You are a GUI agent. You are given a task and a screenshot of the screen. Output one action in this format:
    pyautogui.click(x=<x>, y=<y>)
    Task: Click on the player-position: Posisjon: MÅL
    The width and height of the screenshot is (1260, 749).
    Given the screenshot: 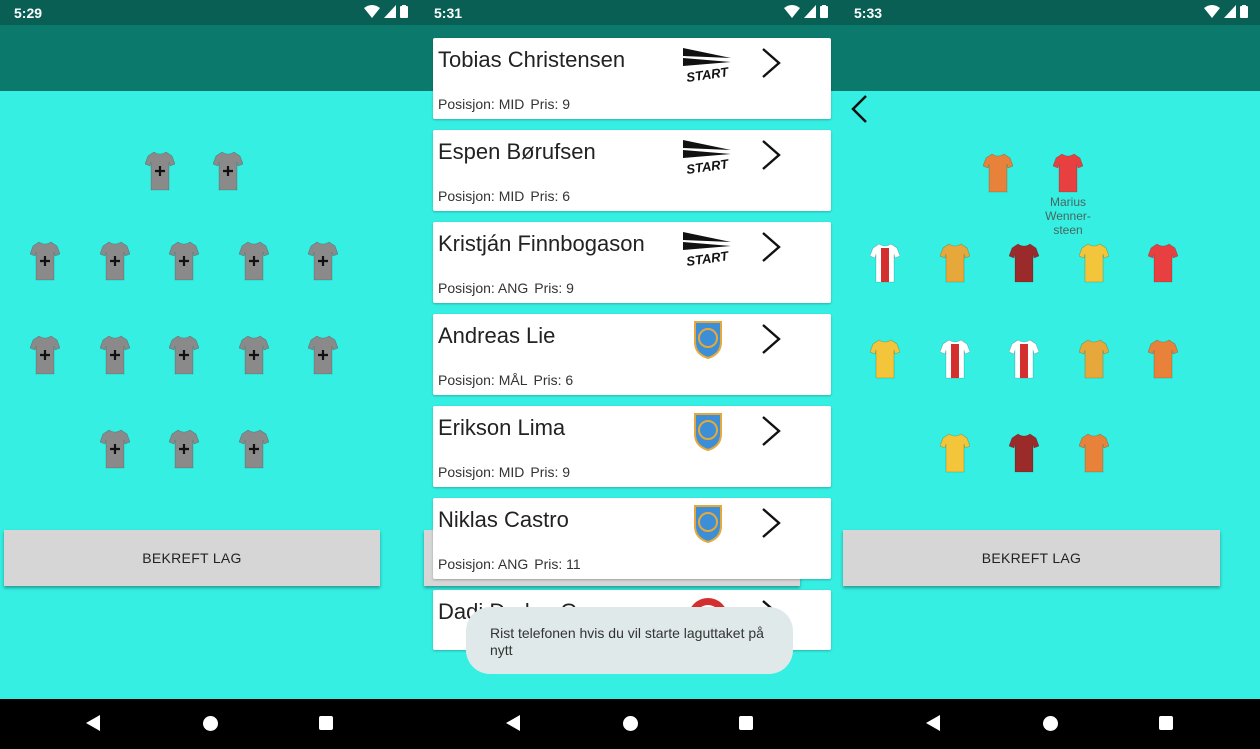 What is the action you would take?
    pyautogui.click(x=483, y=380)
    